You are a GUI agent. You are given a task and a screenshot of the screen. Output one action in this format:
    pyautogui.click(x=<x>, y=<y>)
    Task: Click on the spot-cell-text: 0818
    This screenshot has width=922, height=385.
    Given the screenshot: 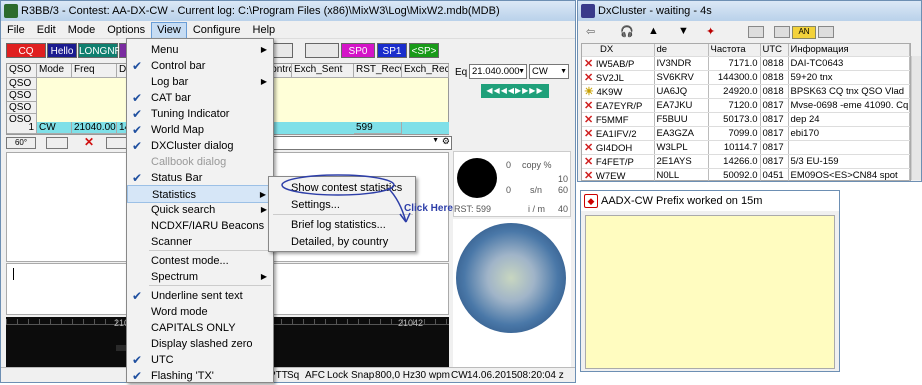 What is the action you would take?
    pyautogui.click(x=773, y=91)
    